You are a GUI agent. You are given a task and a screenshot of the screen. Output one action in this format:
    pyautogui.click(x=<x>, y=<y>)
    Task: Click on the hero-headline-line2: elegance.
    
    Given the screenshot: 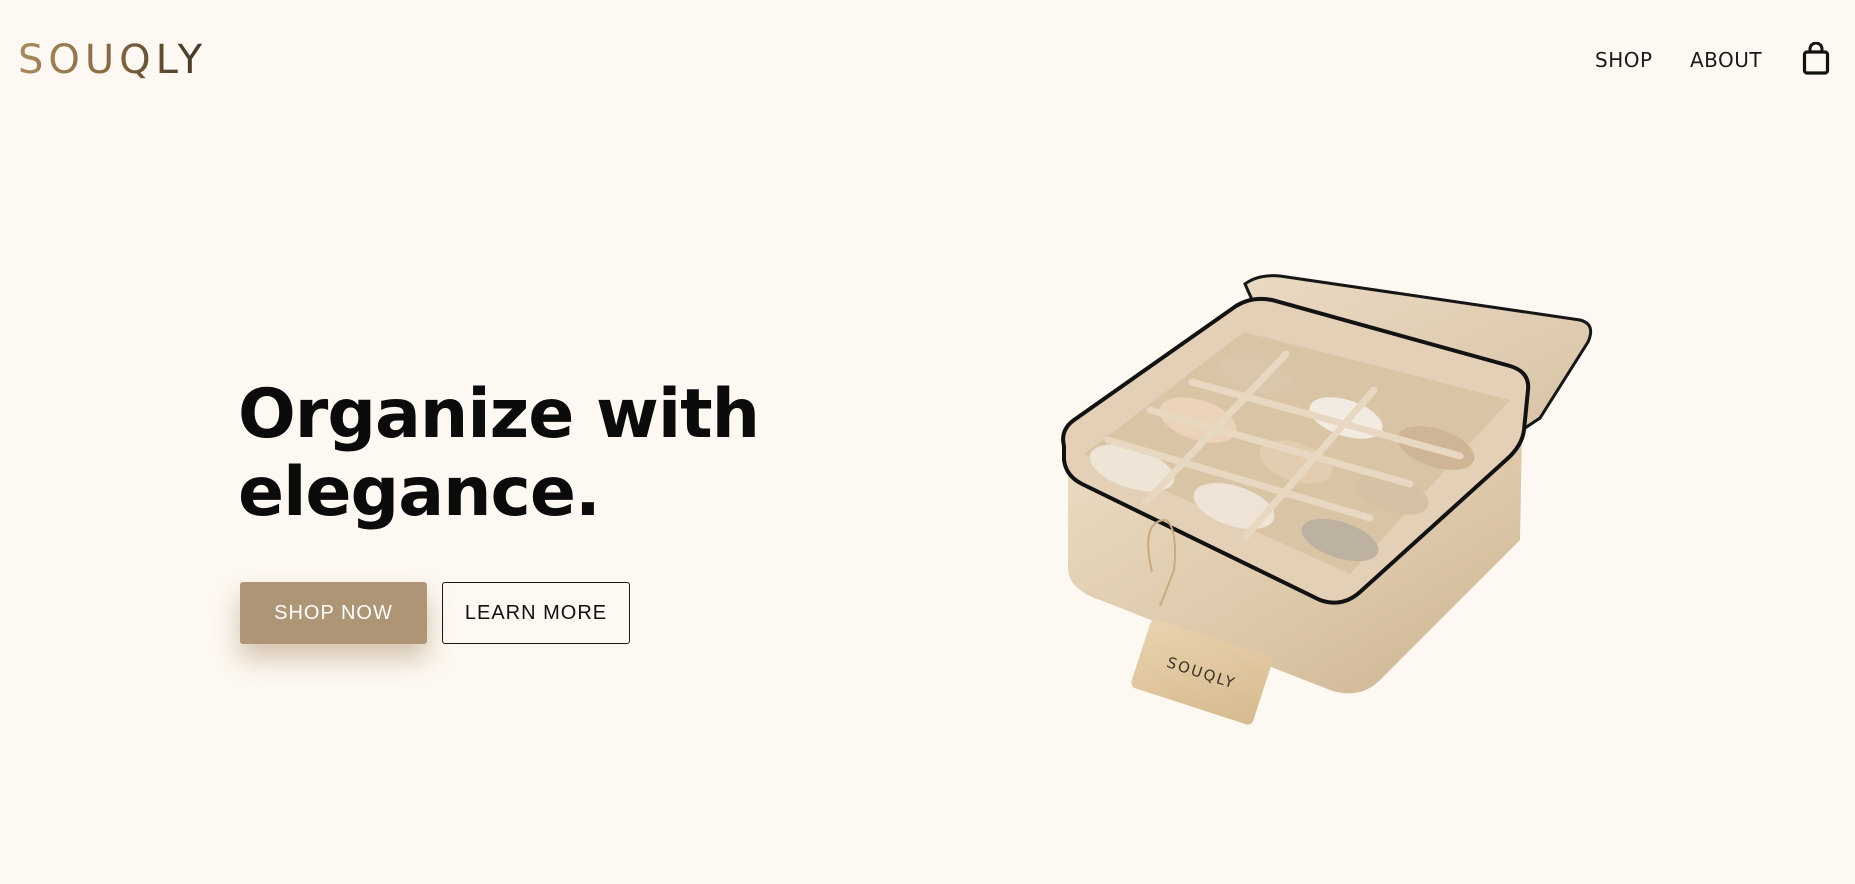 What is the action you would take?
    pyautogui.click(x=419, y=492)
    